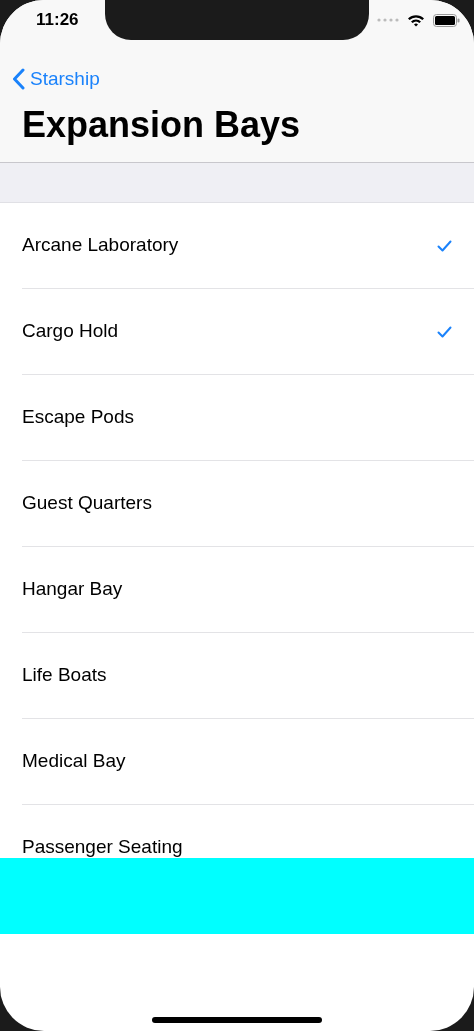 Image resolution: width=474 pixels, height=1031 pixels. What do you see at coordinates (57, 20) in the screenshot?
I see `status-time: 11:26` at bounding box center [57, 20].